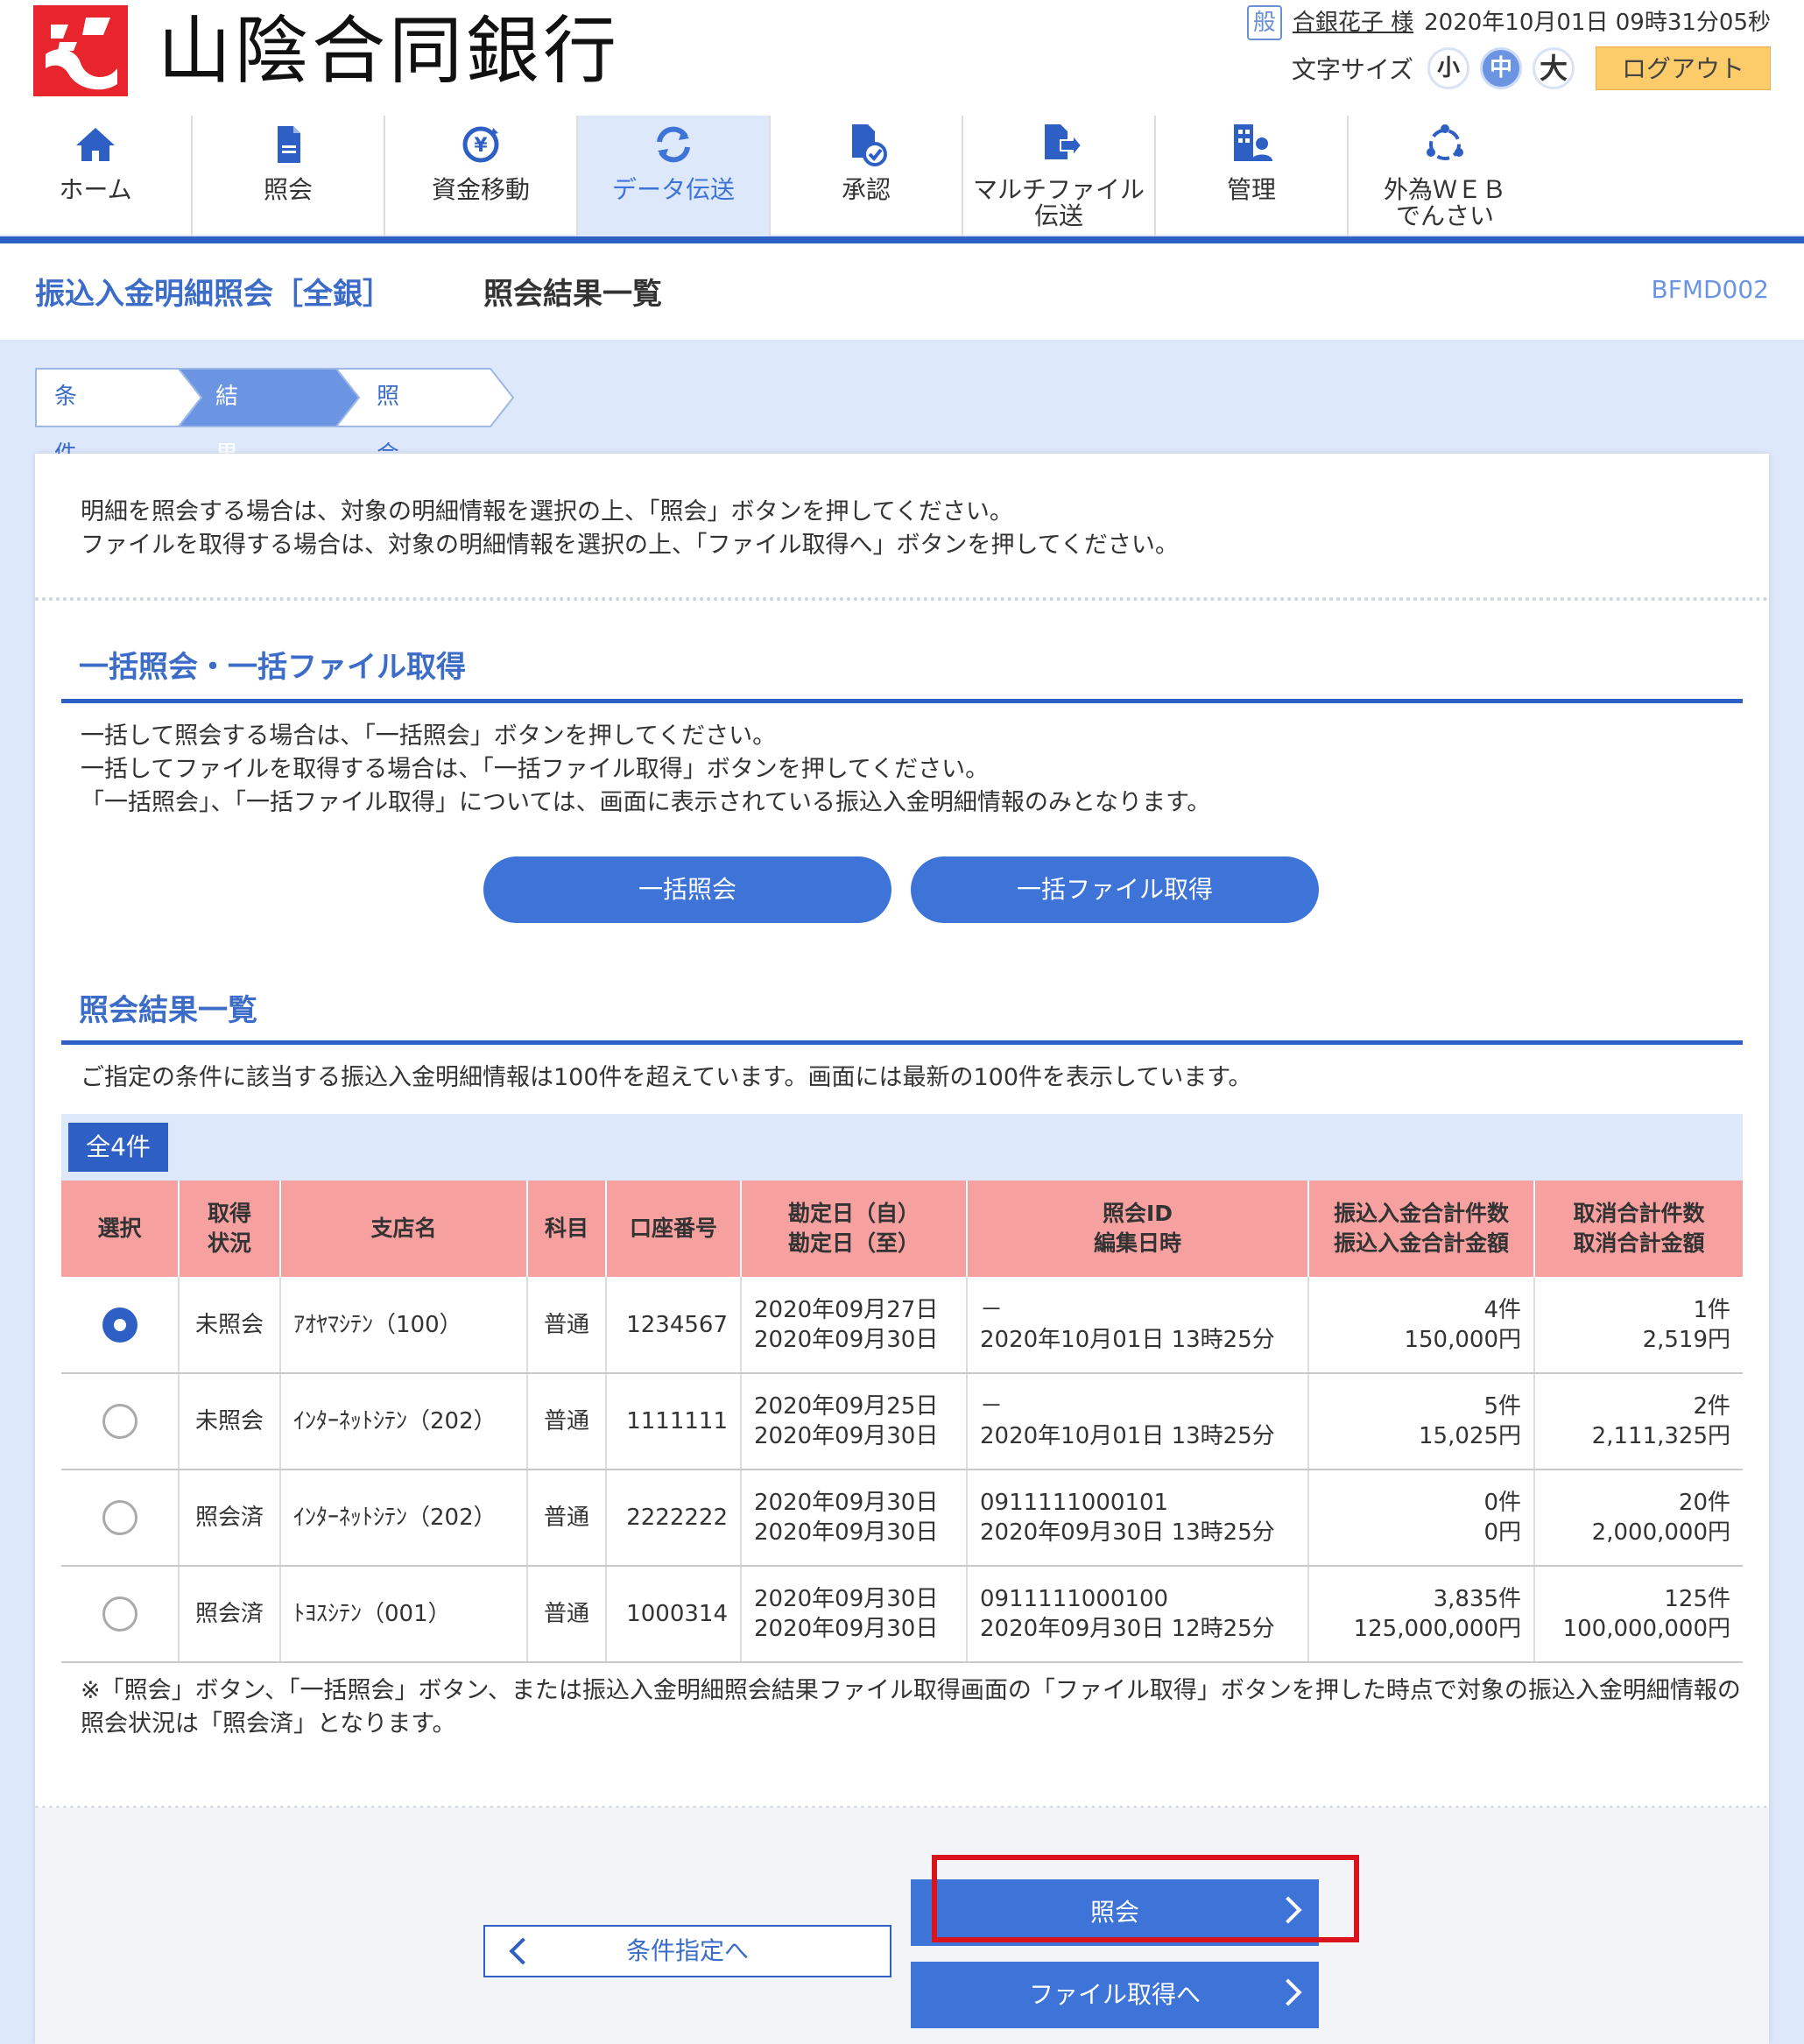  What do you see at coordinates (289, 144) in the screenshot?
I see `document-icon` at bounding box center [289, 144].